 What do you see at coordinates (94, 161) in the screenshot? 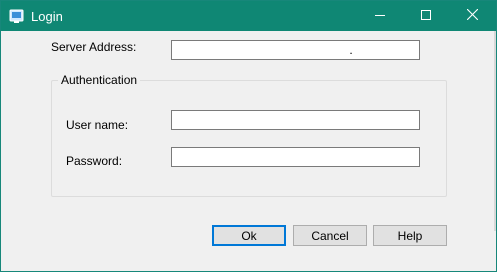
I see `password-label: Password:` at bounding box center [94, 161].